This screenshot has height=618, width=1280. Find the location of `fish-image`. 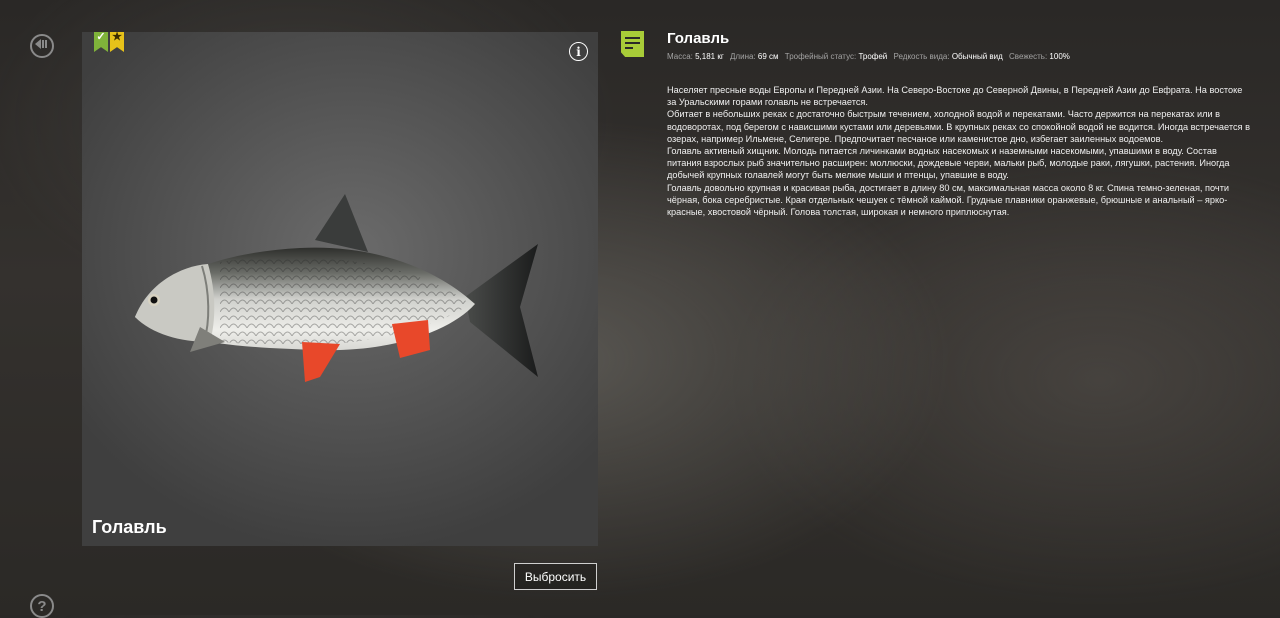

fish-image is located at coordinates (336, 288).